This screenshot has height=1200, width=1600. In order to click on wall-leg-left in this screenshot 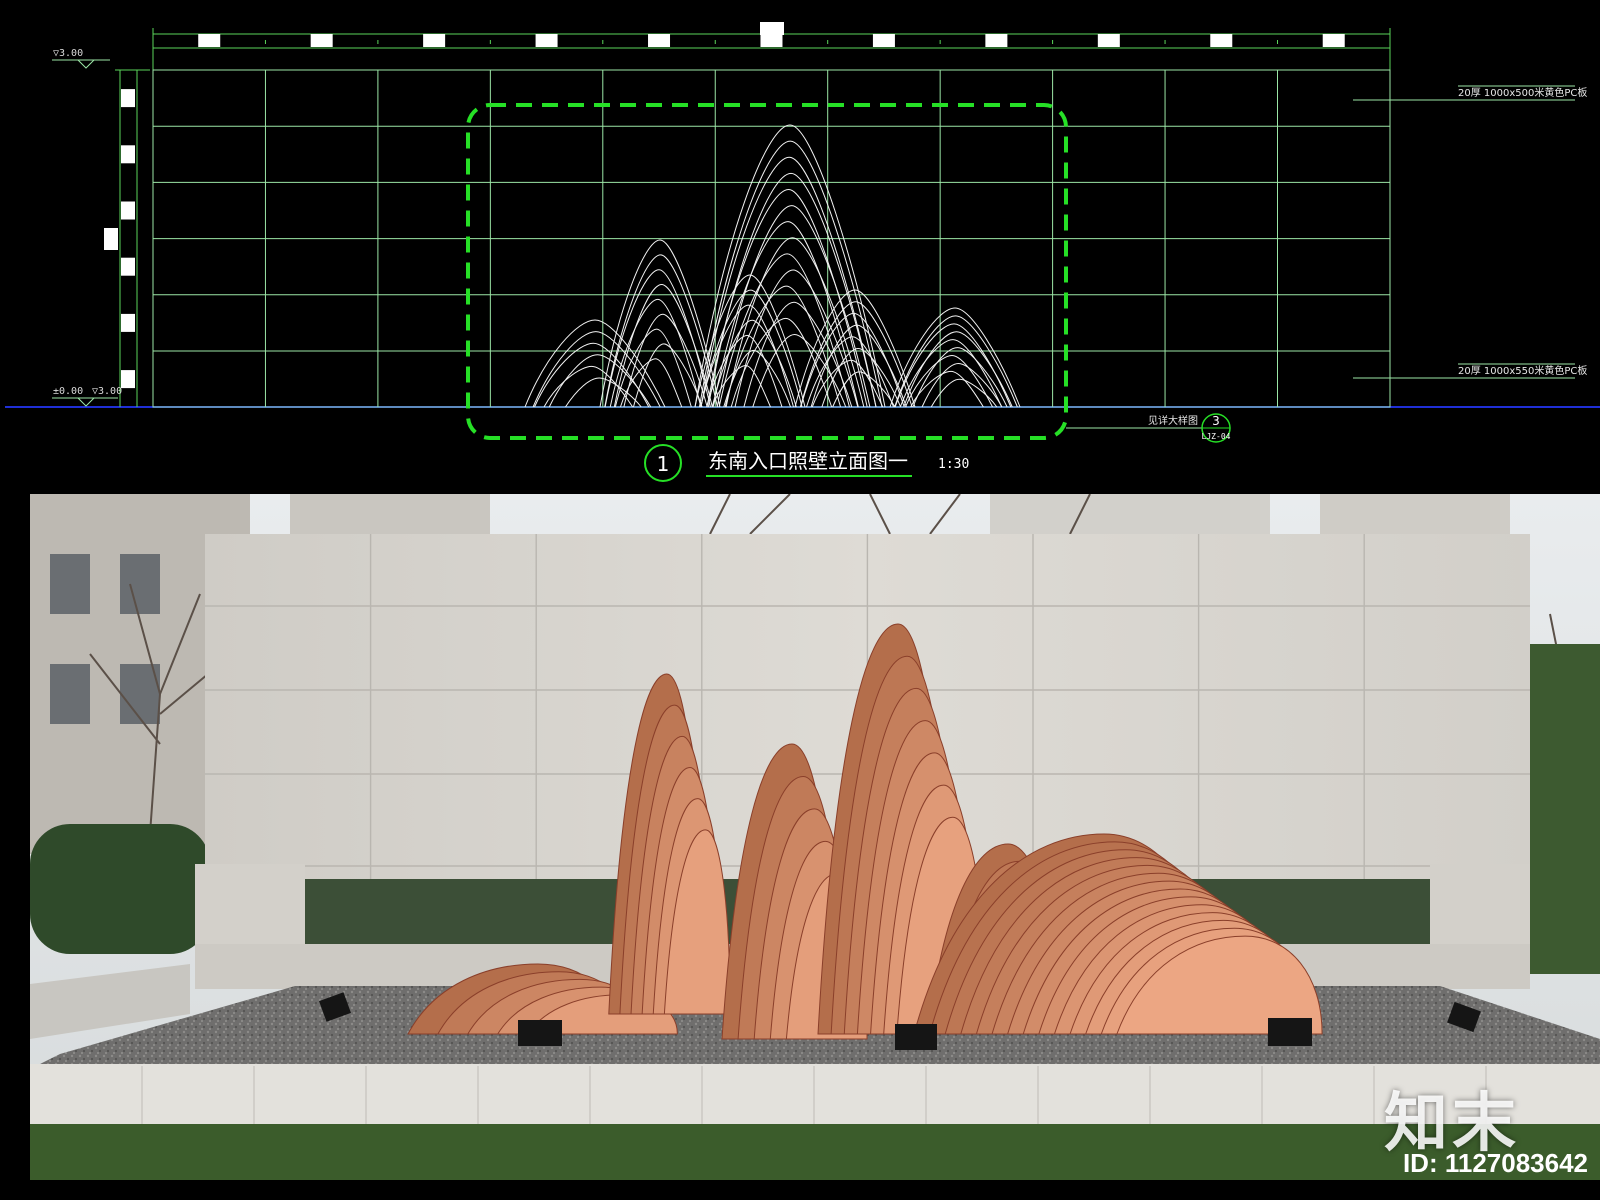, I will do `click(250, 909)`.